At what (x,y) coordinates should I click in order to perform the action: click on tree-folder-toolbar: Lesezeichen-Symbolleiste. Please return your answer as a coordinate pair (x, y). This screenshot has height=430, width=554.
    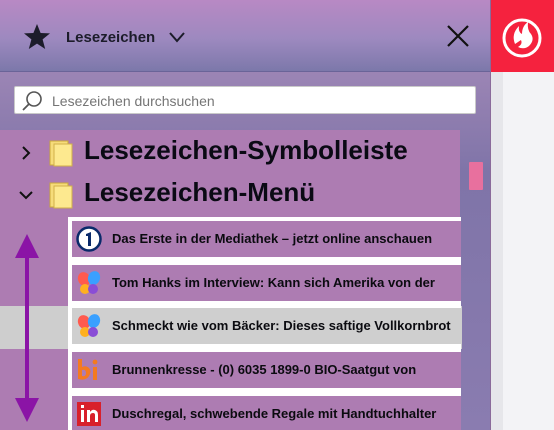
    Looking at the image, I should click on (230, 152).